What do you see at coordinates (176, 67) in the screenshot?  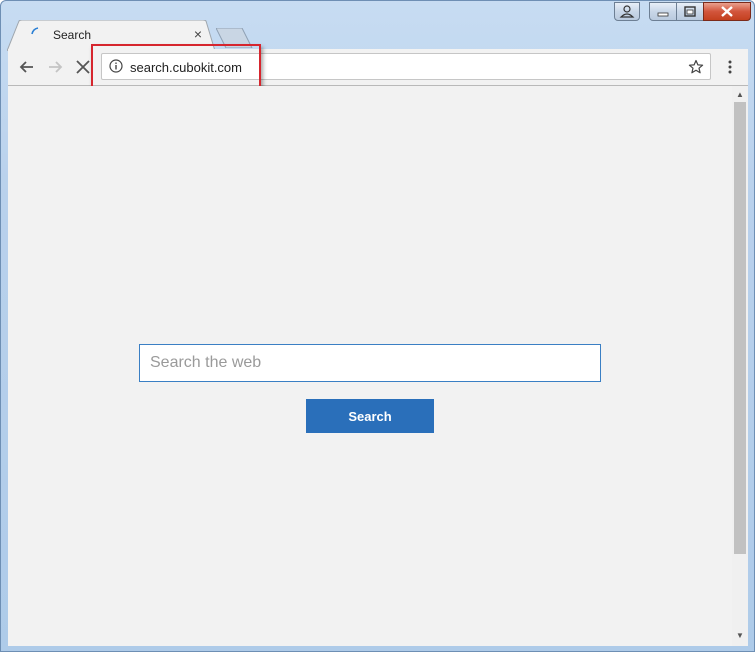 I see `url-highlight-annotation` at bounding box center [176, 67].